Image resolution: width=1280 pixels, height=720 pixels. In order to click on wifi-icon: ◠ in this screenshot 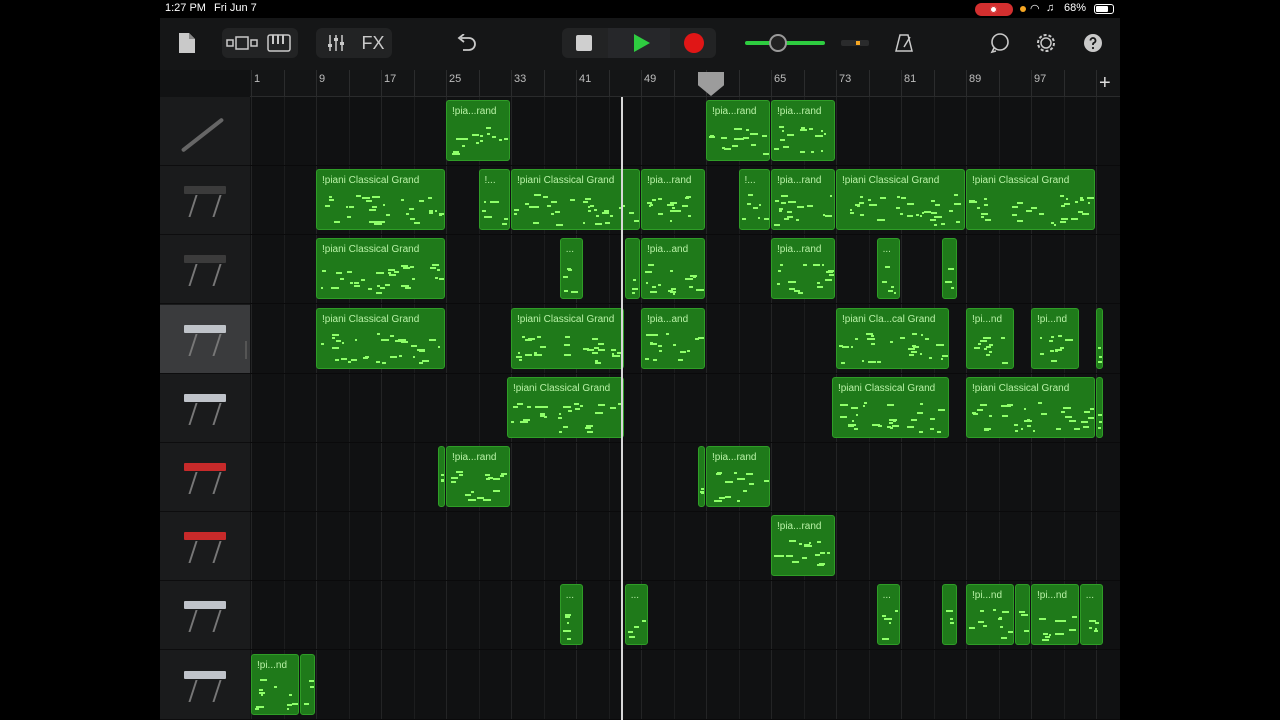, I will do `click(1035, 9)`.